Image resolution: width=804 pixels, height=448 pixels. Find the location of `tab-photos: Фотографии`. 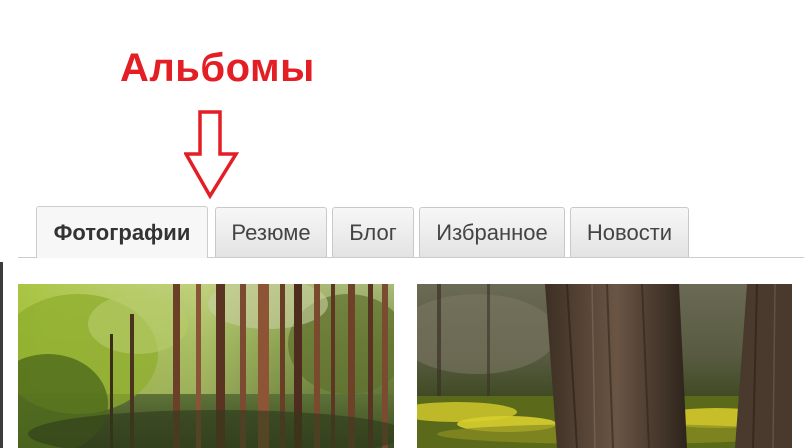

tab-photos: Фотографии is located at coordinates (122, 232).